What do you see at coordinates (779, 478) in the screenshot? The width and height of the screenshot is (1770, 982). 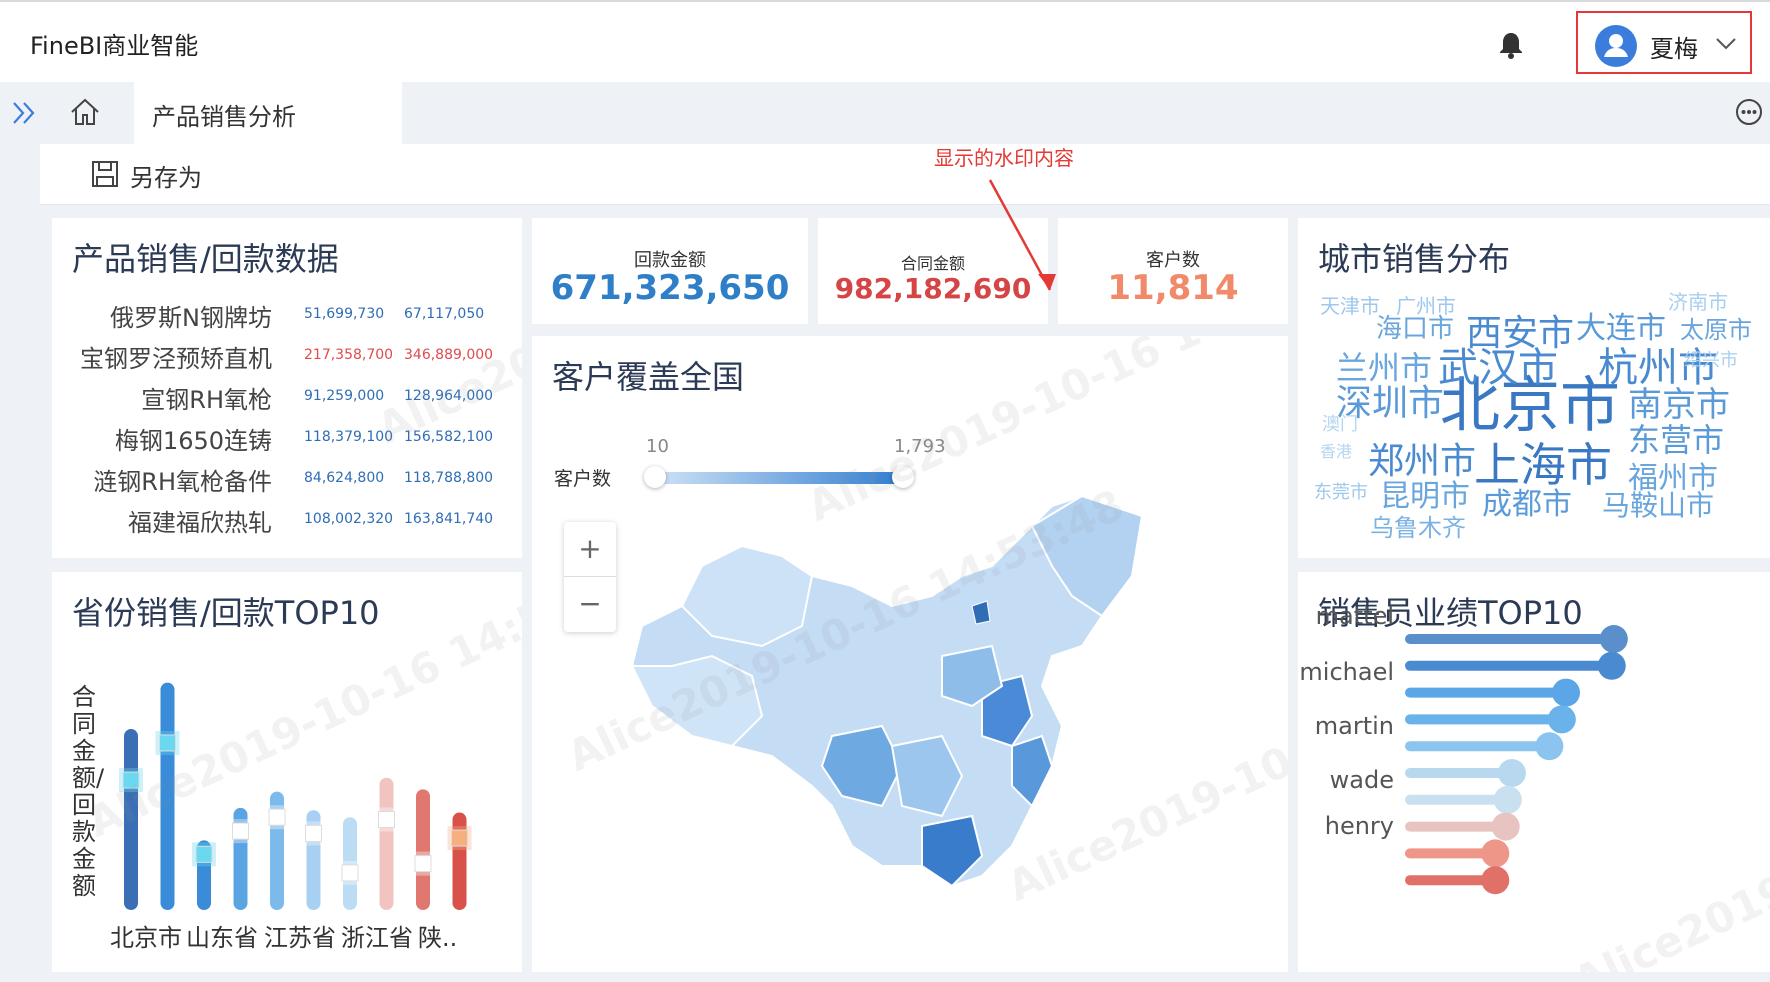 I see `legend-gradient` at bounding box center [779, 478].